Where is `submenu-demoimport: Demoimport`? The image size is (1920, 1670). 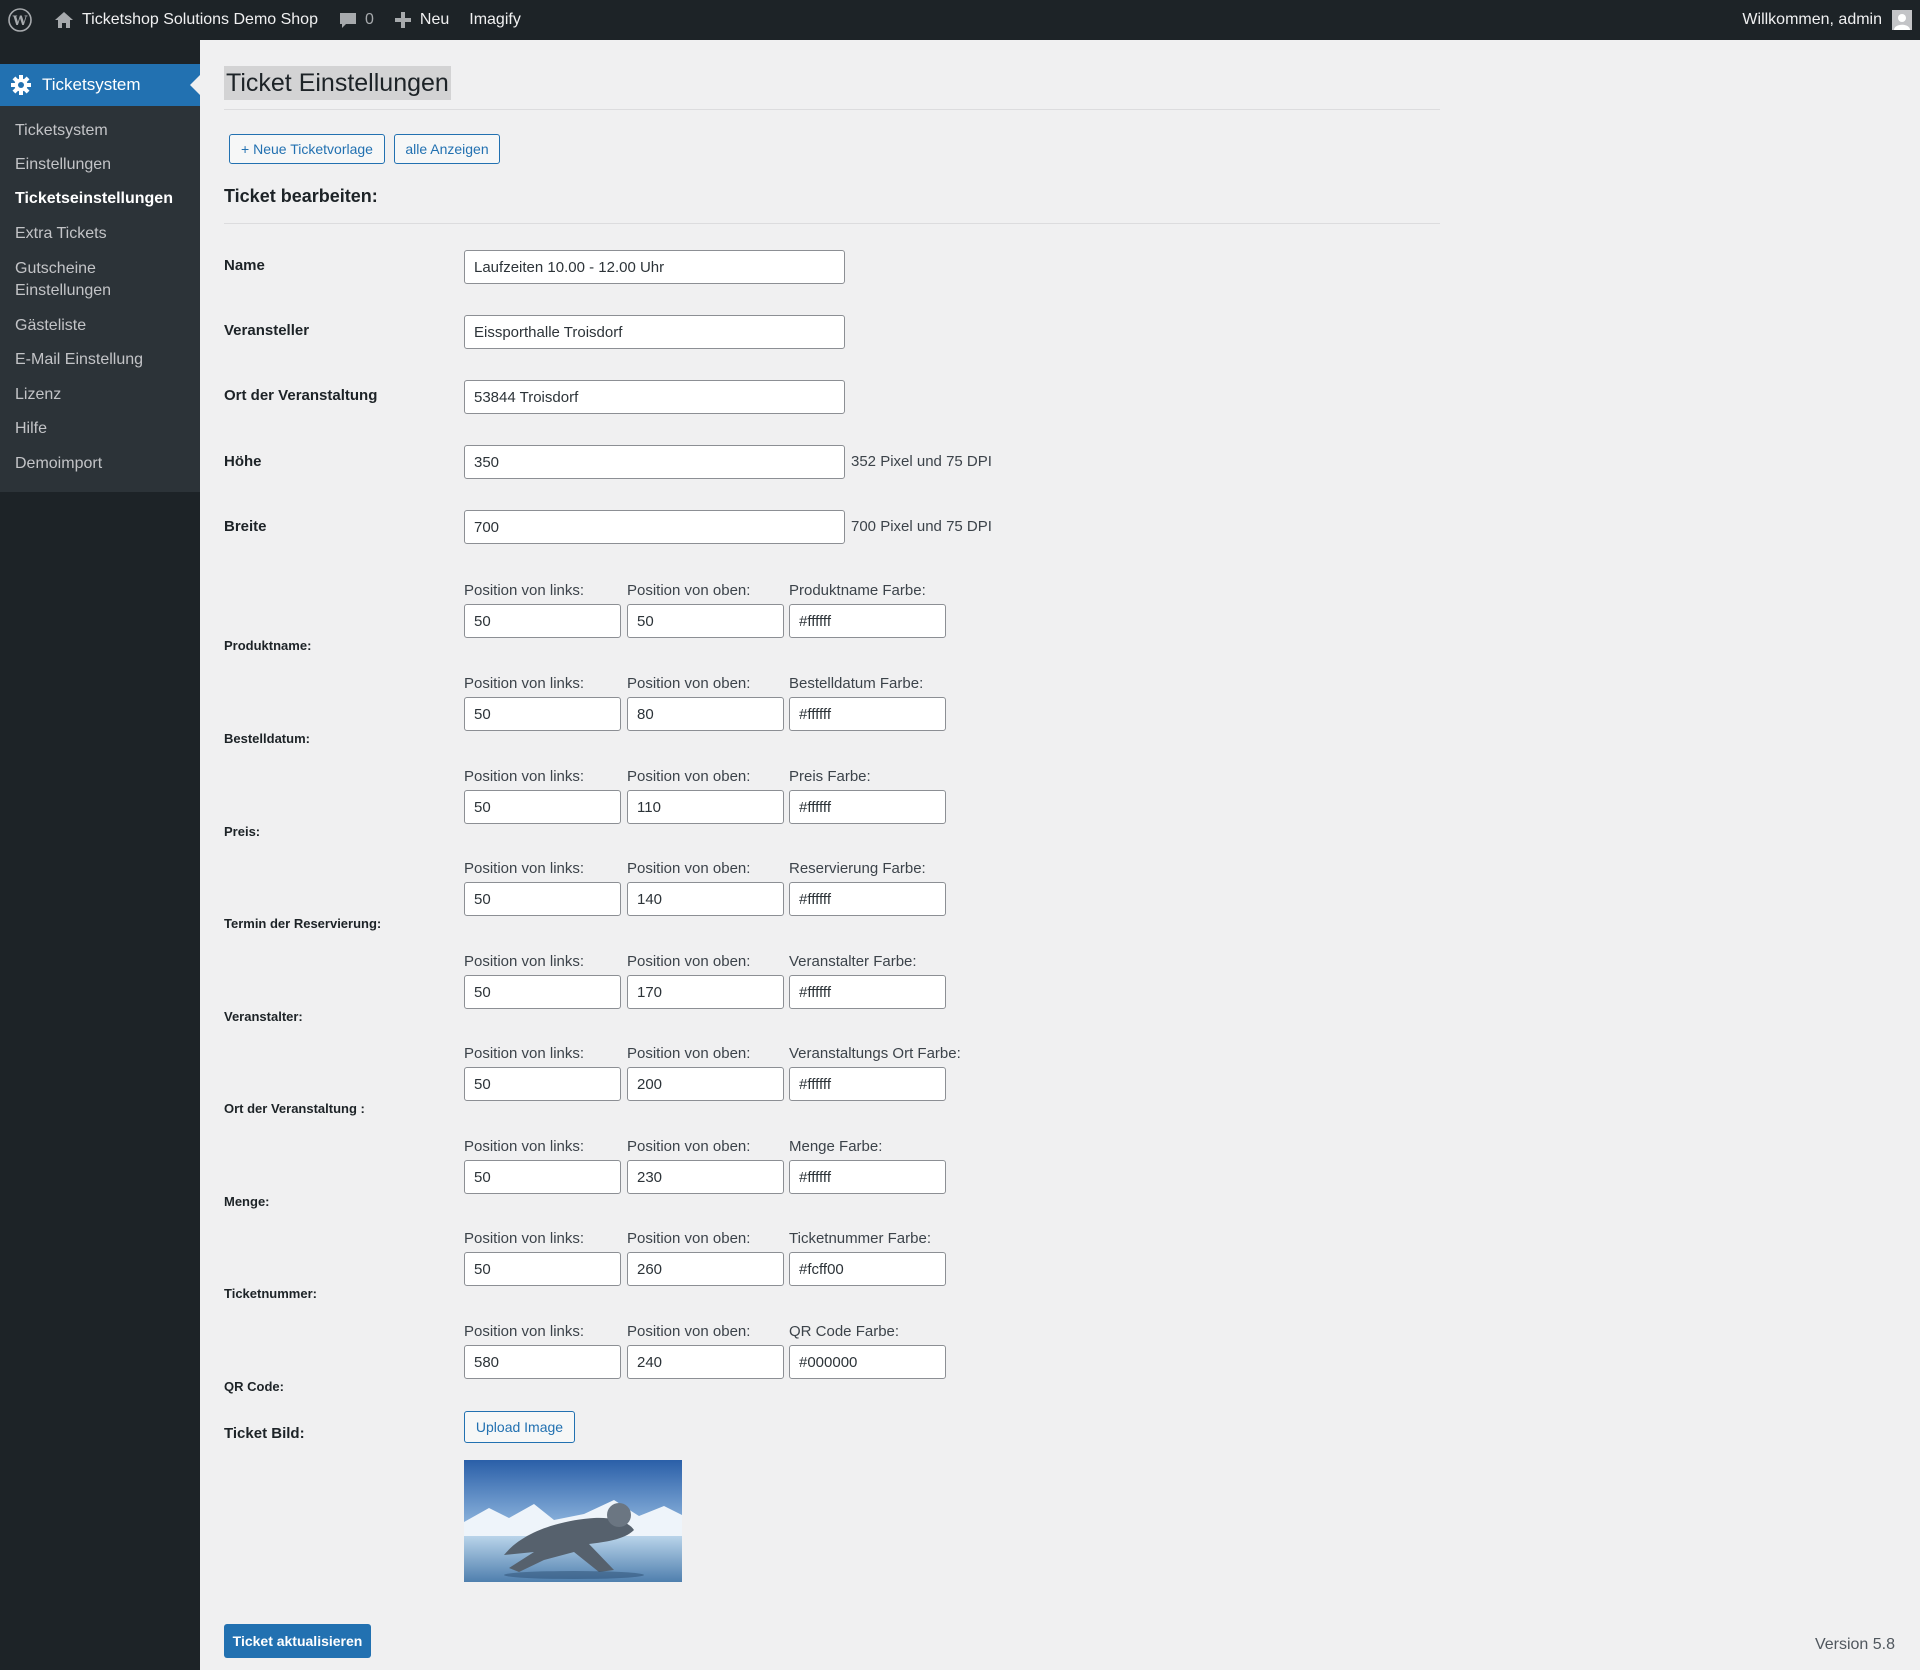 submenu-demoimport: Demoimport is located at coordinates (58, 464).